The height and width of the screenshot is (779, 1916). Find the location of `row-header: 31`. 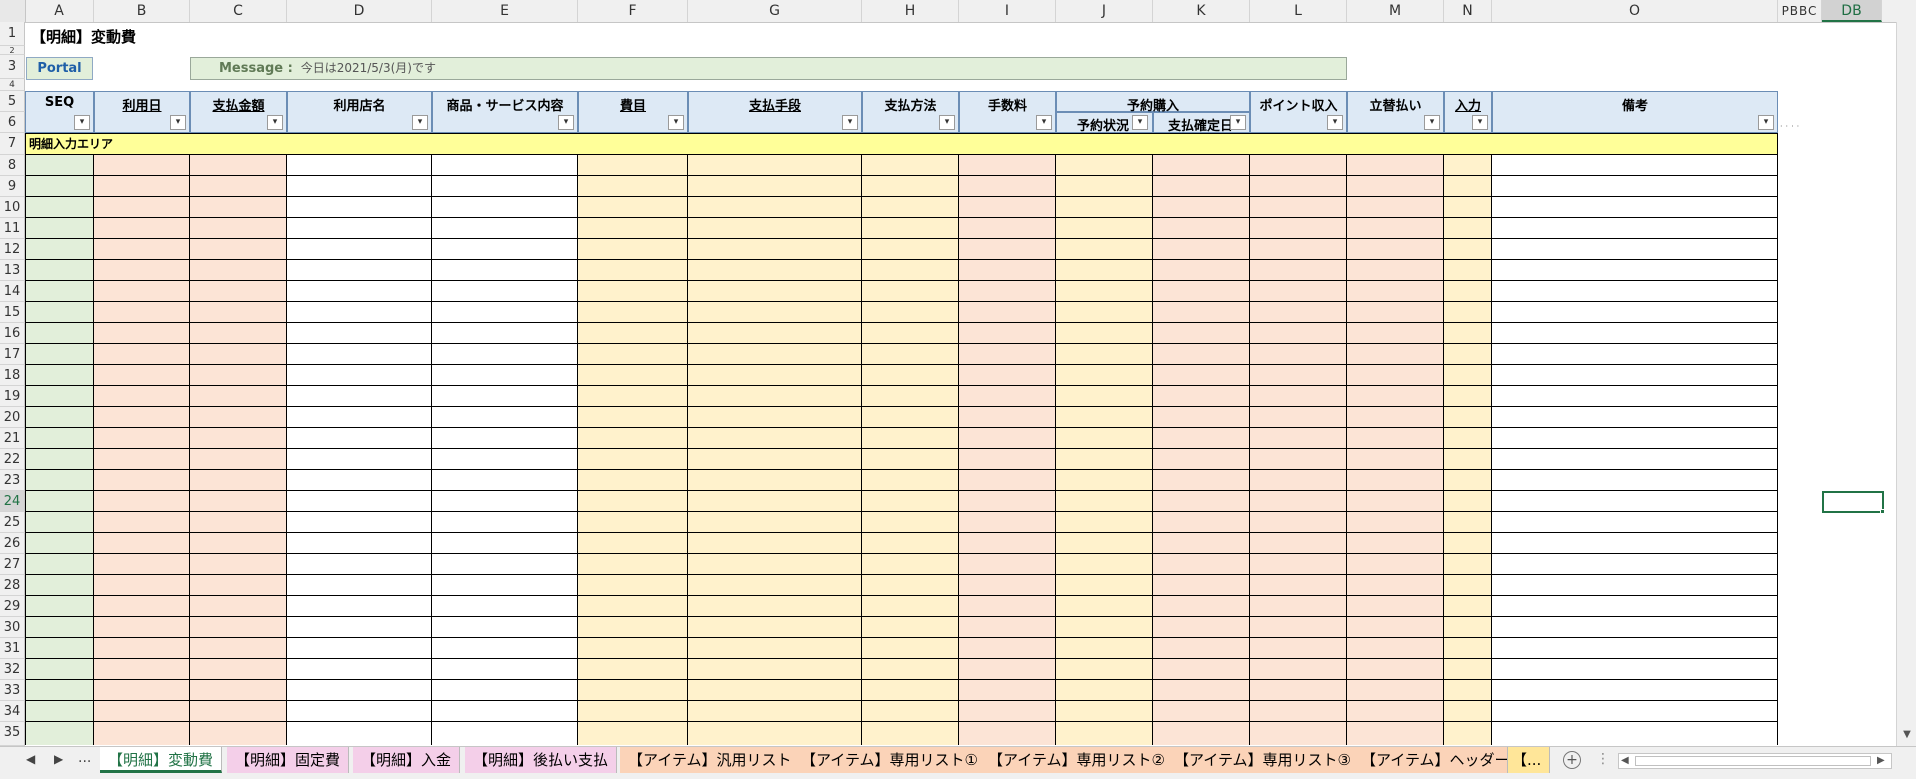

row-header: 31 is located at coordinates (12, 648).